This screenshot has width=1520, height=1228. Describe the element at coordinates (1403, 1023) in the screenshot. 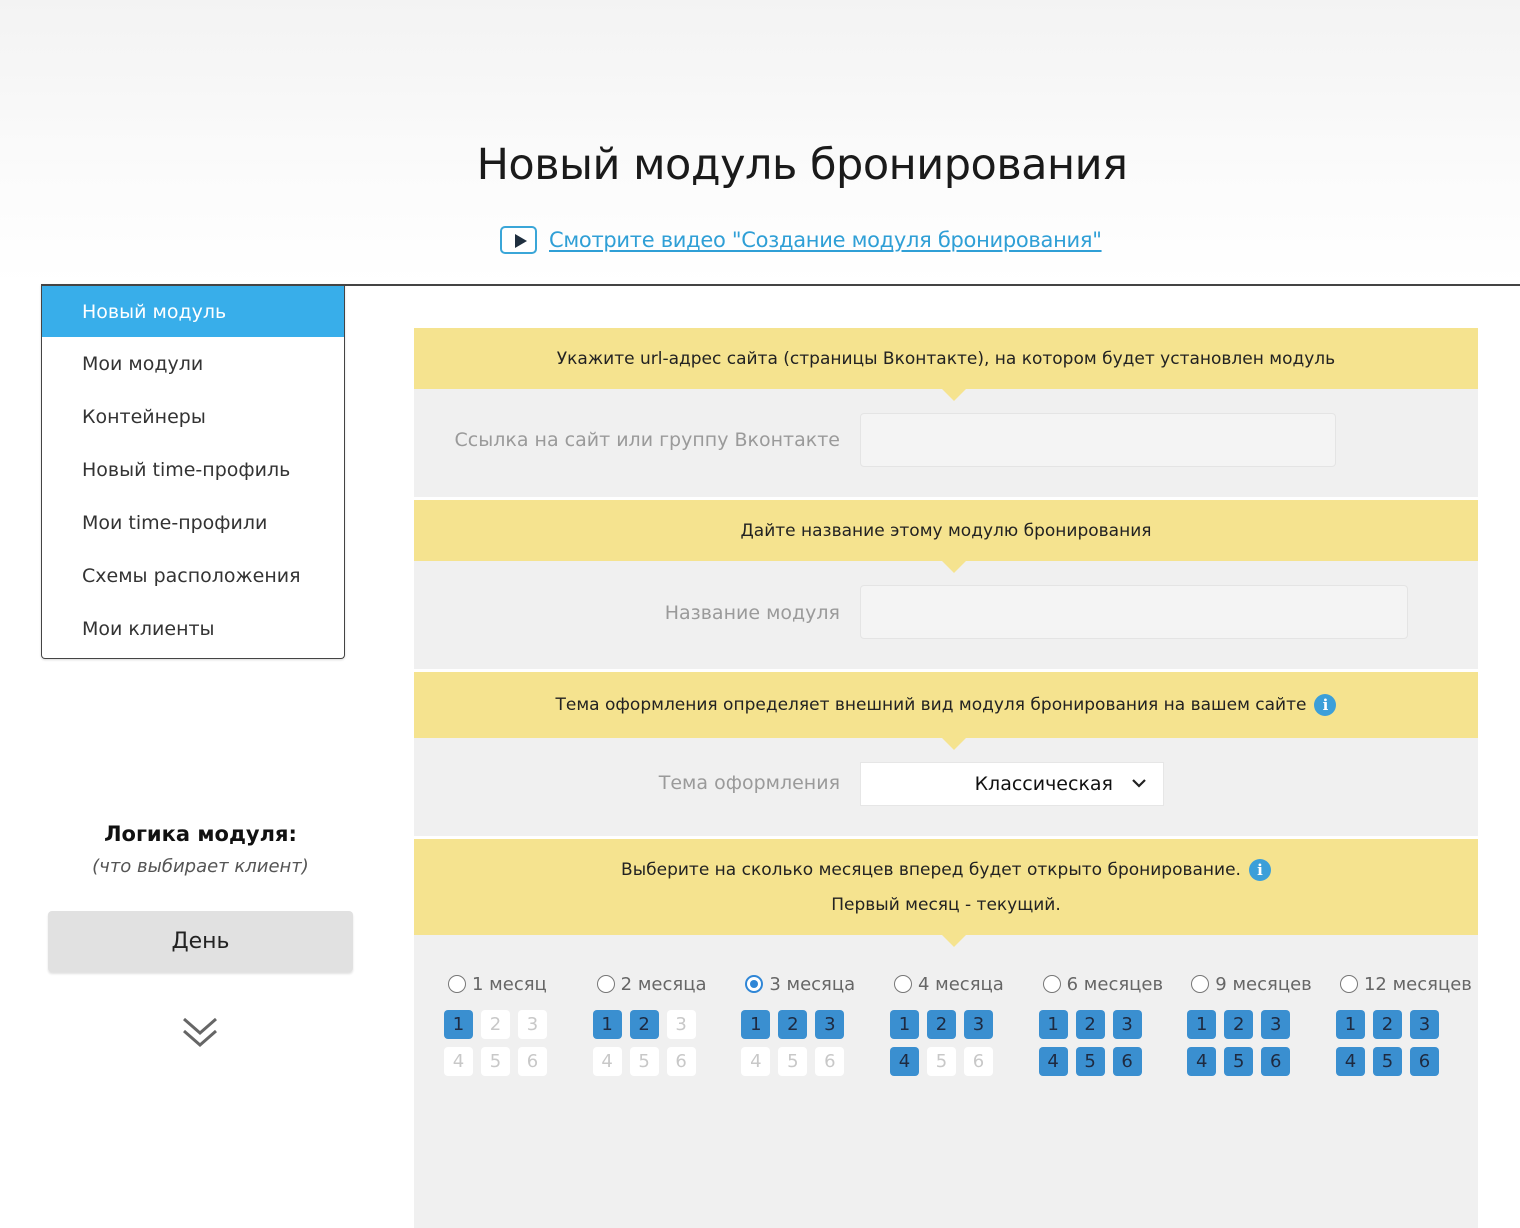

I see `month-option-column: 12 месяцев 1 2 3 4 5 6` at that location.